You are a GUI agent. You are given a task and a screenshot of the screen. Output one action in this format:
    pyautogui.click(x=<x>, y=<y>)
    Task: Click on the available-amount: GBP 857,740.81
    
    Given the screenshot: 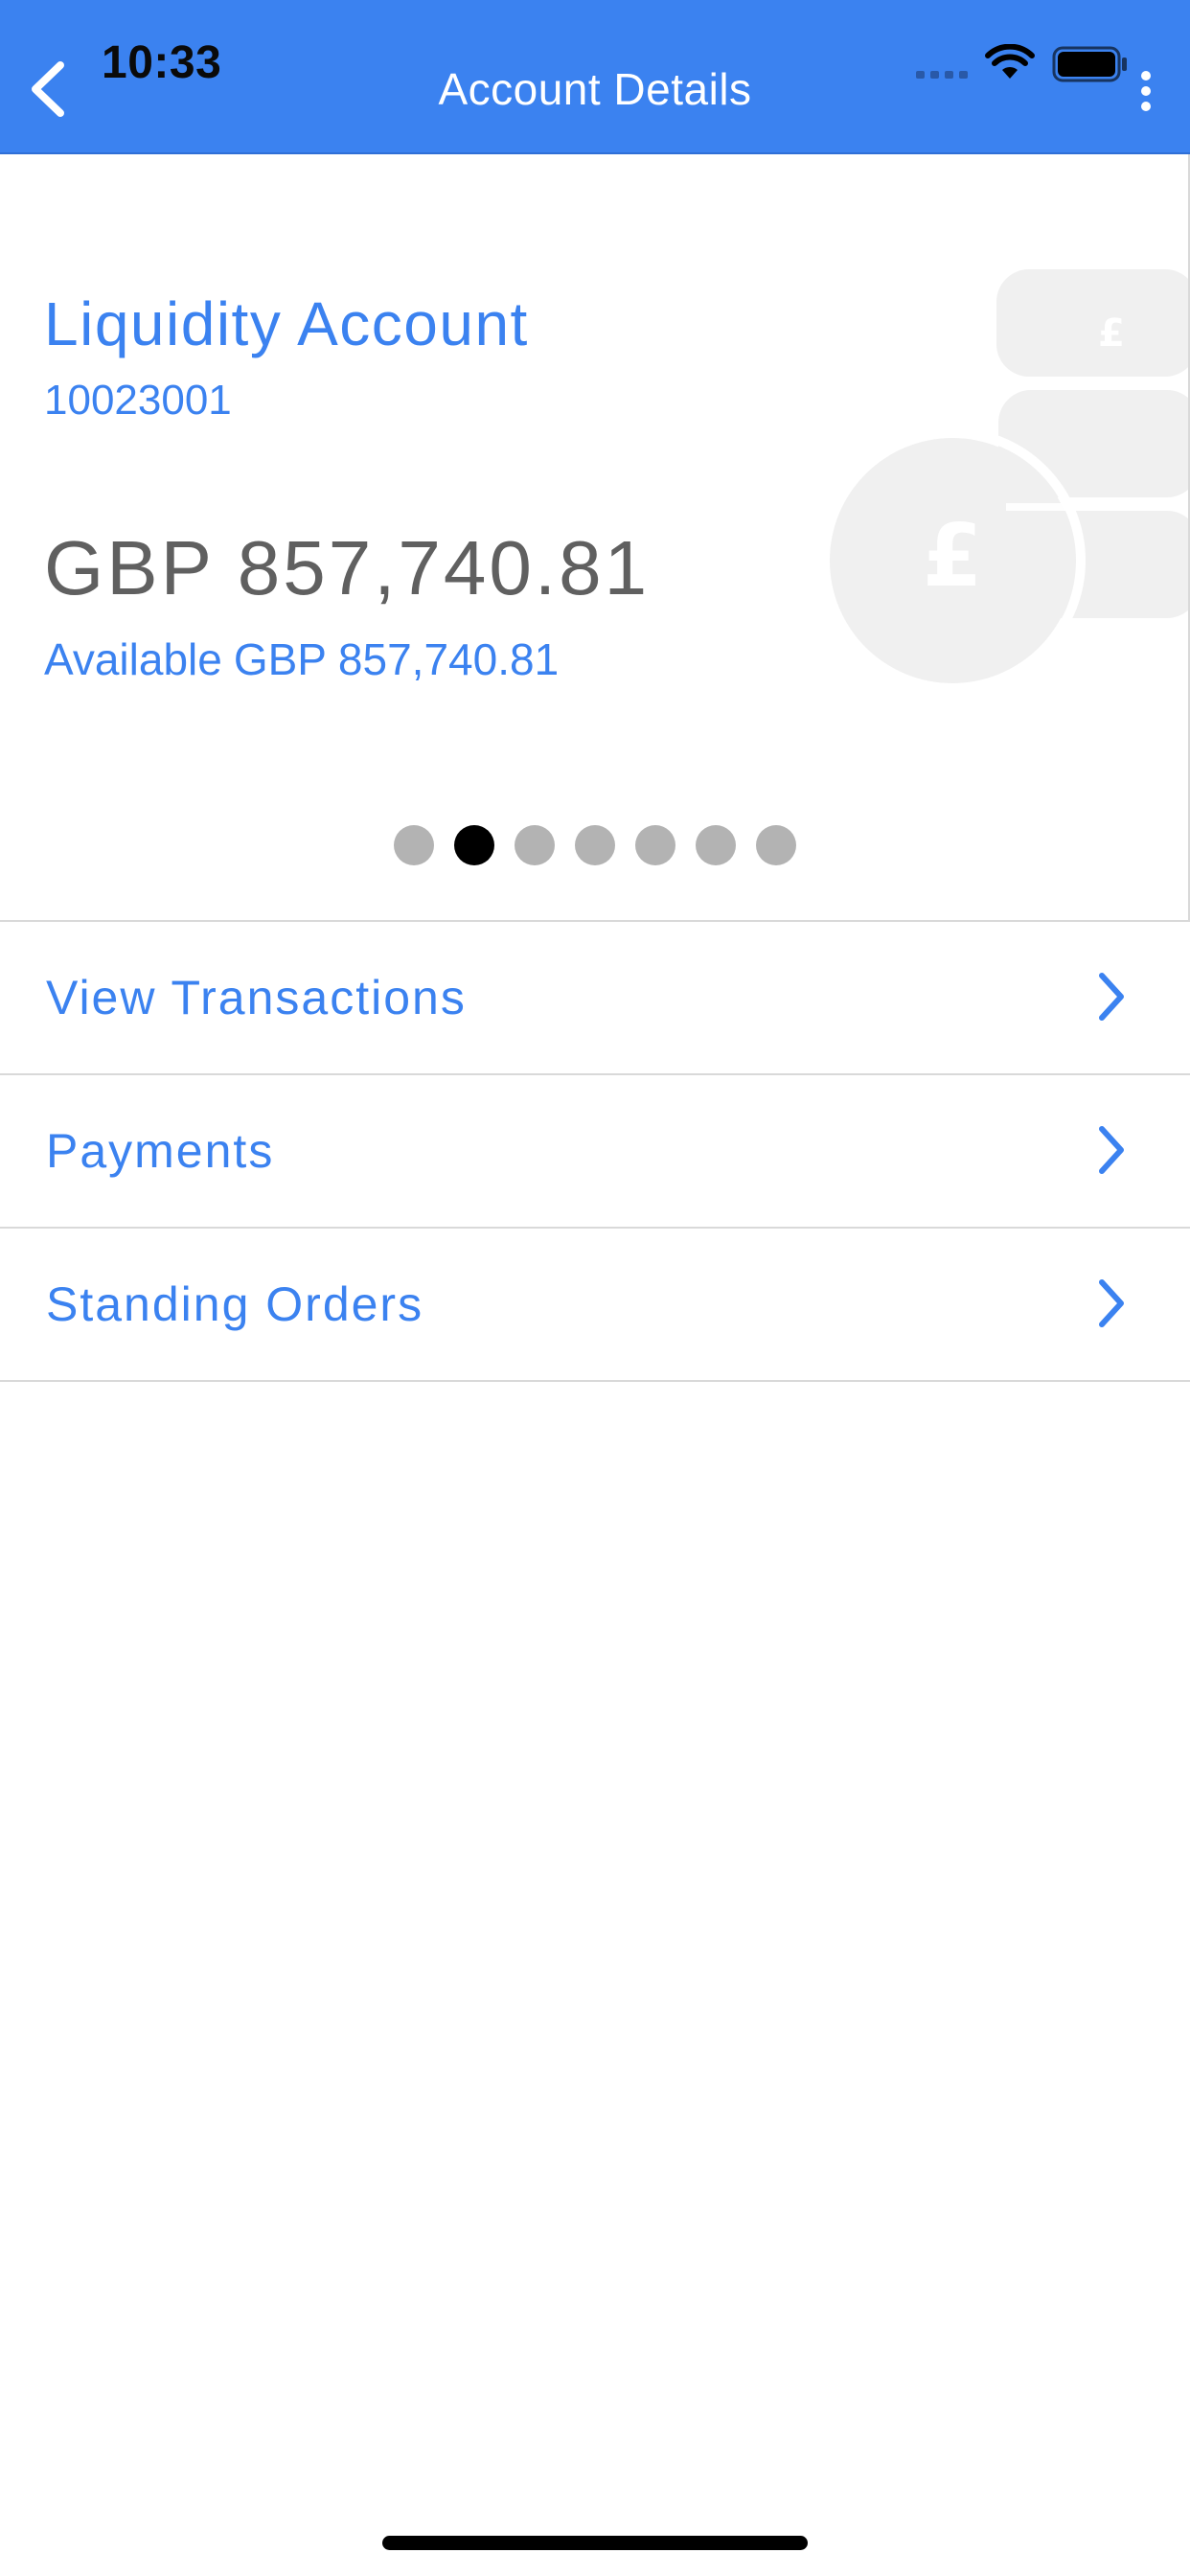 What is the action you would take?
    pyautogui.click(x=397, y=659)
    